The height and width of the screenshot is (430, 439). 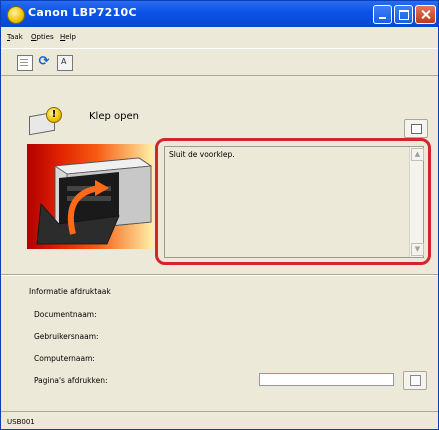 I want to click on refresh-icon: ⟳, so click(x=44, y=62).